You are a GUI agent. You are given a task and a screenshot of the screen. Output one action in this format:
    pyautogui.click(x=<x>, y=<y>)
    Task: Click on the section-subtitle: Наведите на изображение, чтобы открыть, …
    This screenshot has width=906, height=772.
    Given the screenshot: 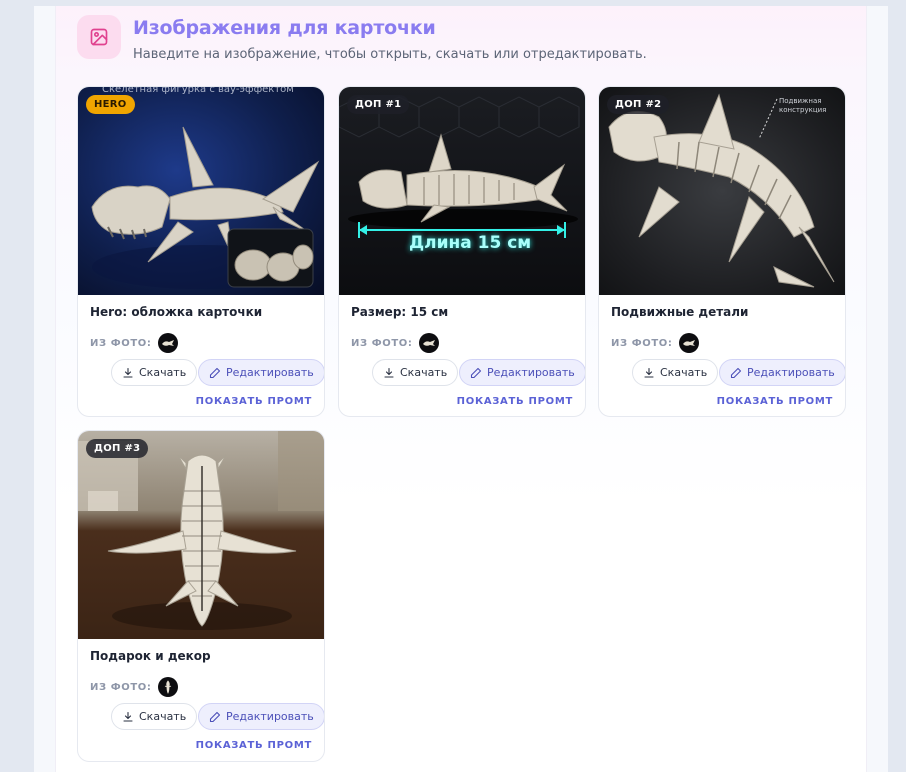 What is the action you would take?
    pyautogui.click(x=390, y=54)
    